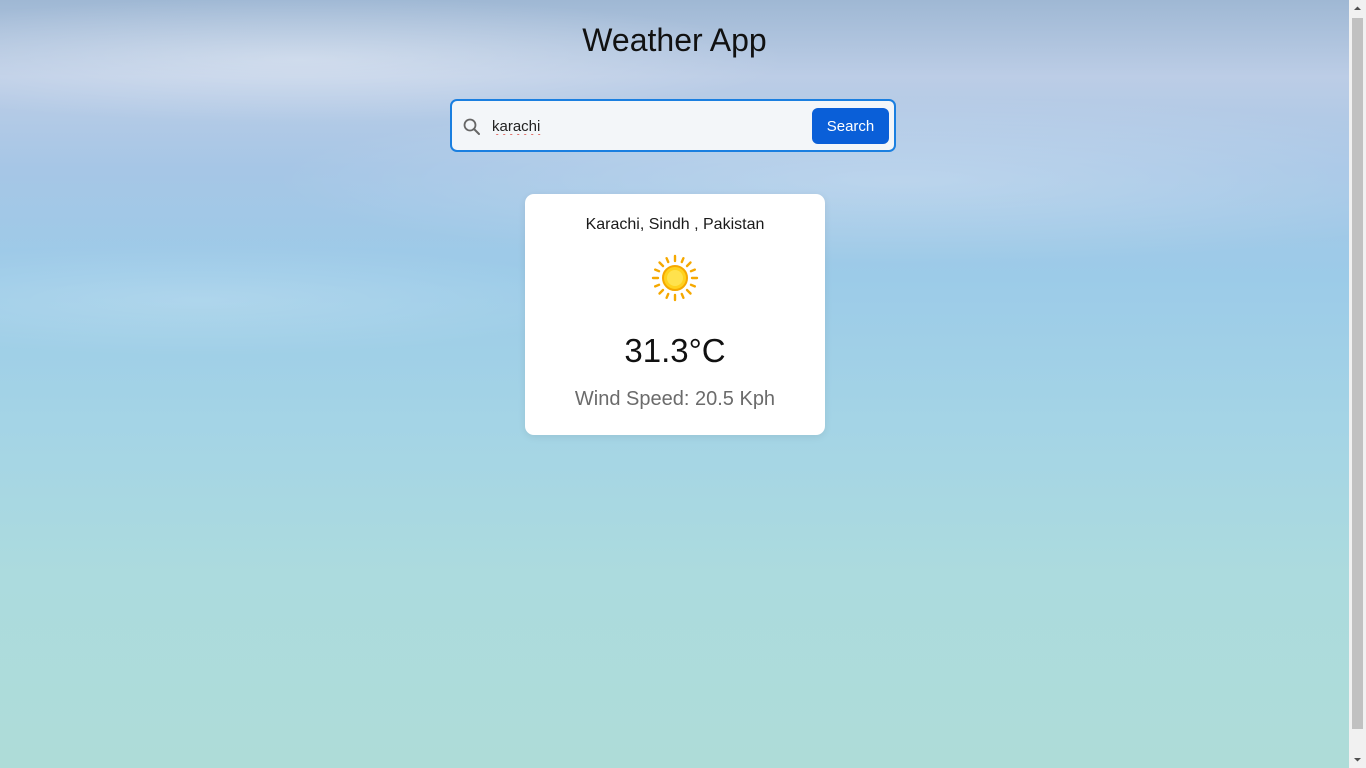  Describe the element at coordinates (675, 278) in the screenshot. I see `sun-icon` at that location.